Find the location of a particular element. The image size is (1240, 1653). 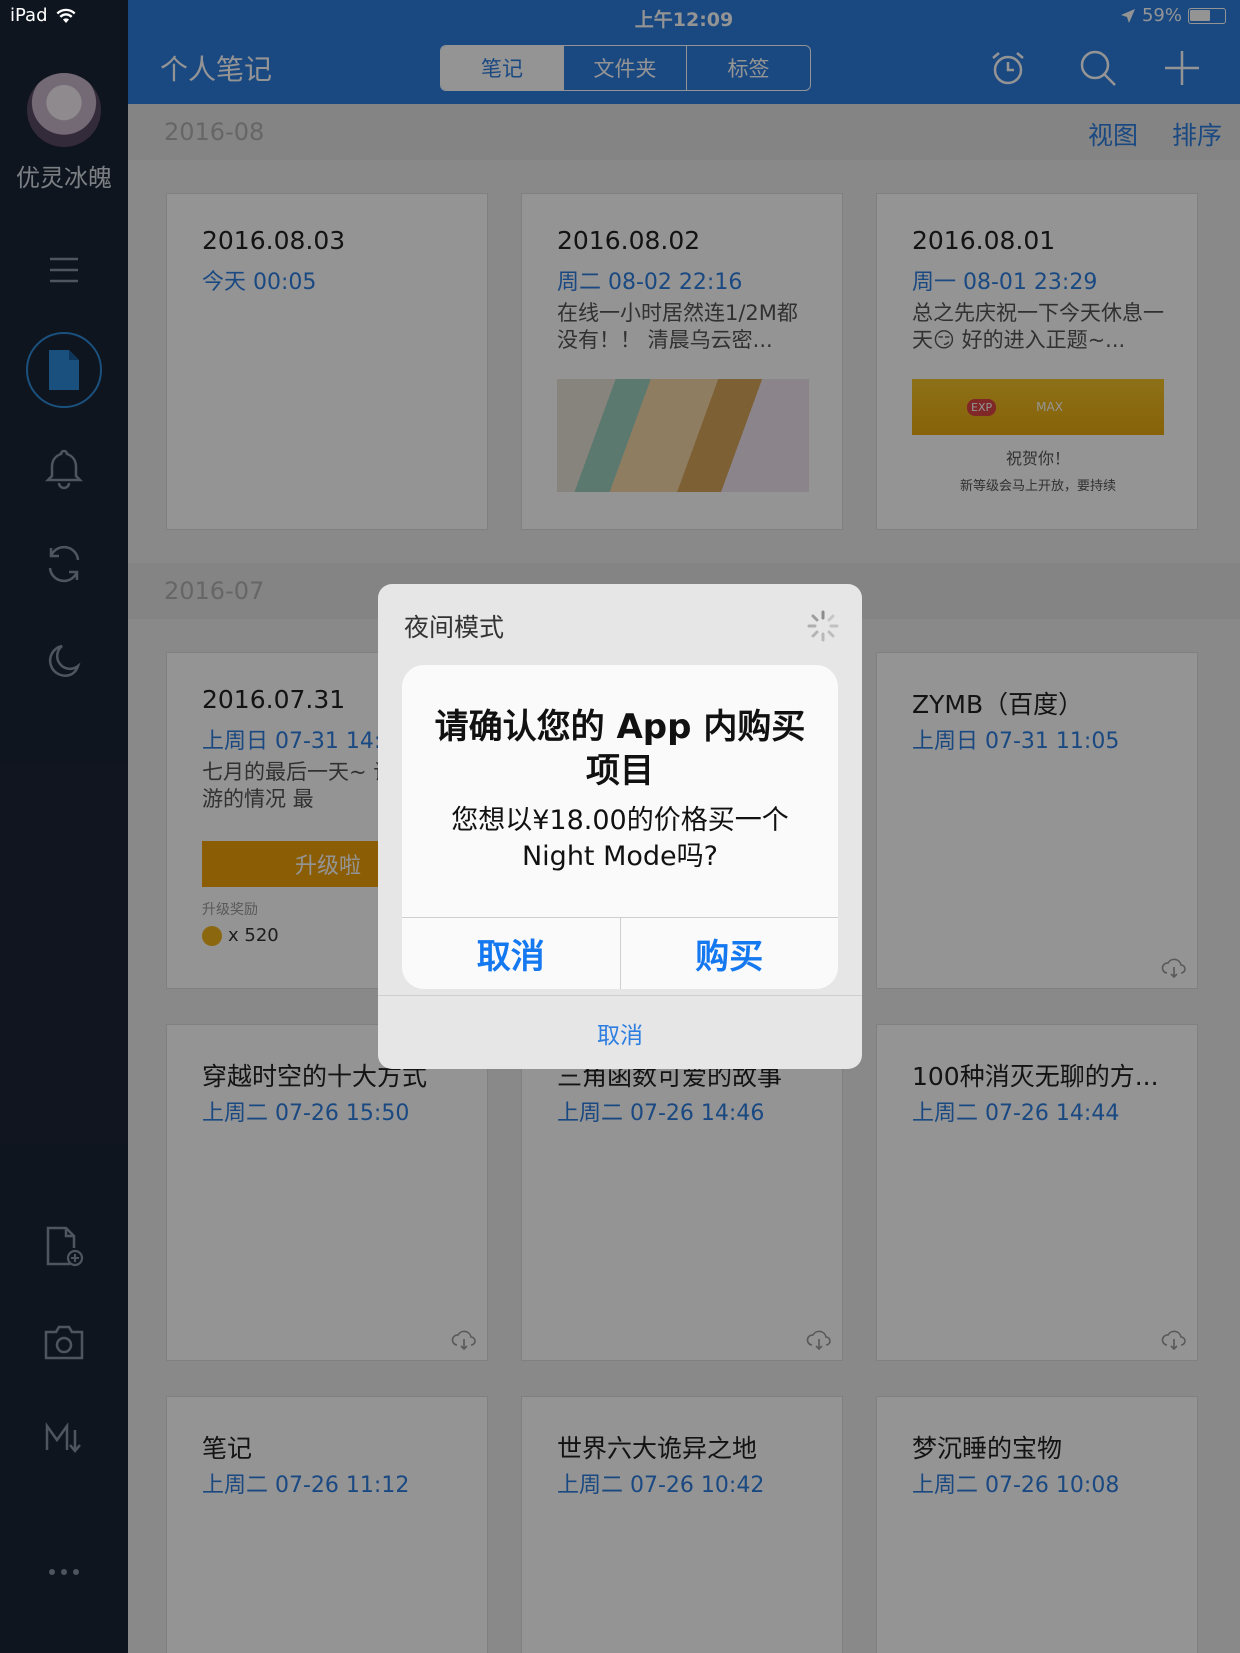

alert-buttons: 取消 购买 is located at coordinates (620, 953).